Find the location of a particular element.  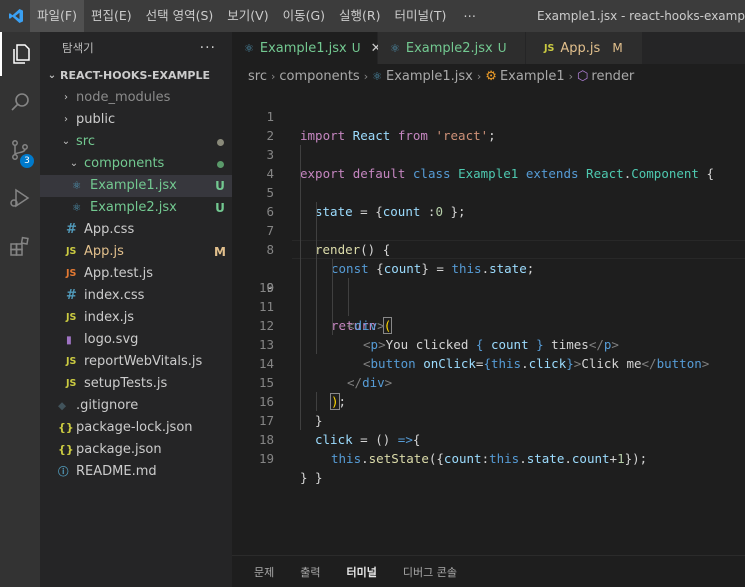

tree-item-components: ⌄ components is located at coordinates (136, 164).